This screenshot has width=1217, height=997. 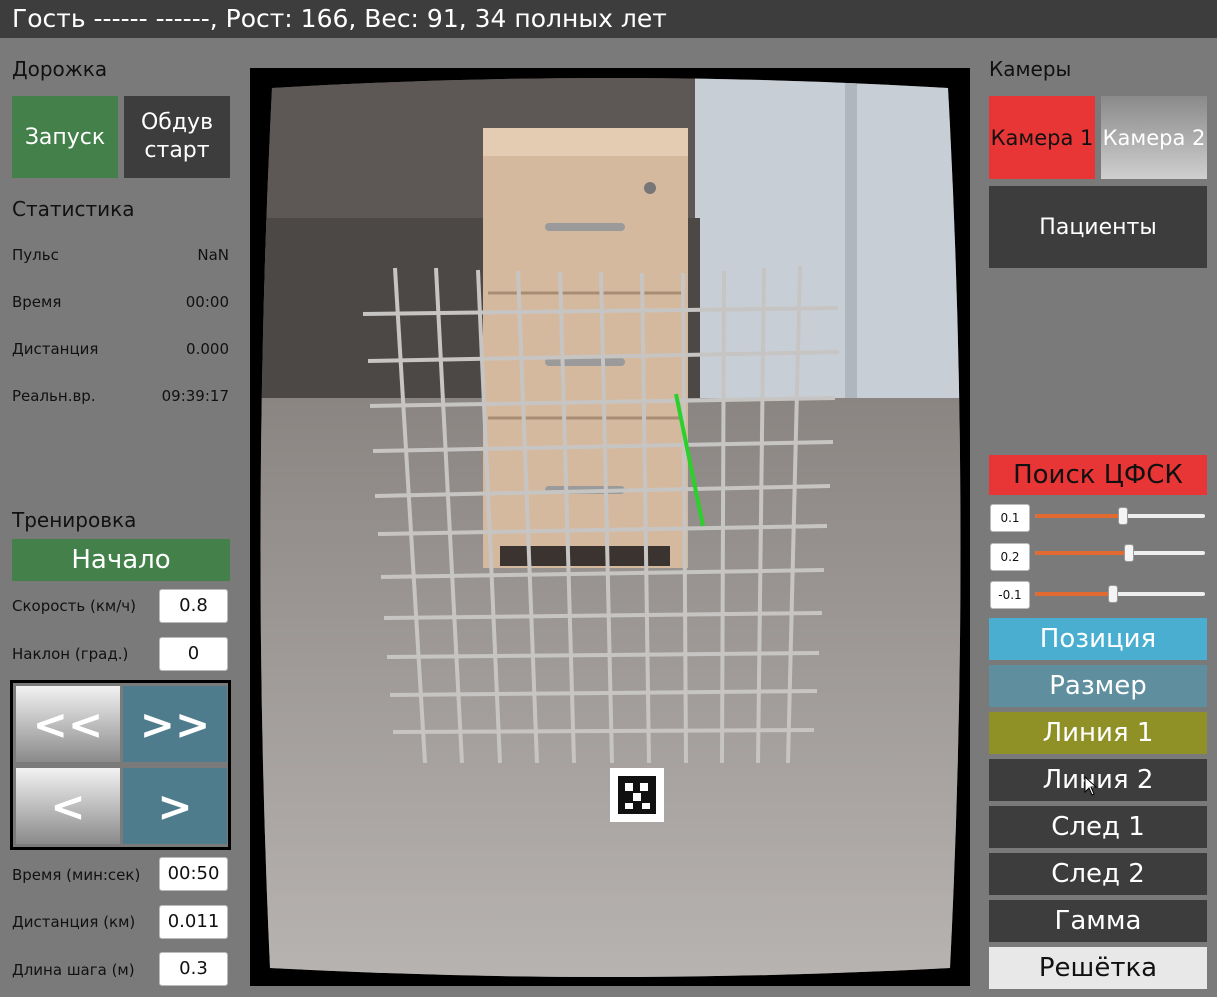 What do you see at coordinates (74, 922) in the screenshot?
I see `training-distance-label: Дистанция (км)` at bounding box center [74, 922].